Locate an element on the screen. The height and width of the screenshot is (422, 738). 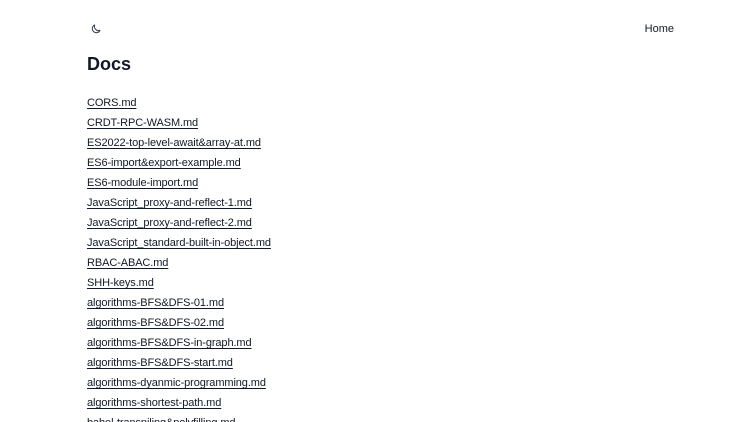
doc-link: algorithms-BFS&DFS-in-graph.md is located at coordinates (169, 343).